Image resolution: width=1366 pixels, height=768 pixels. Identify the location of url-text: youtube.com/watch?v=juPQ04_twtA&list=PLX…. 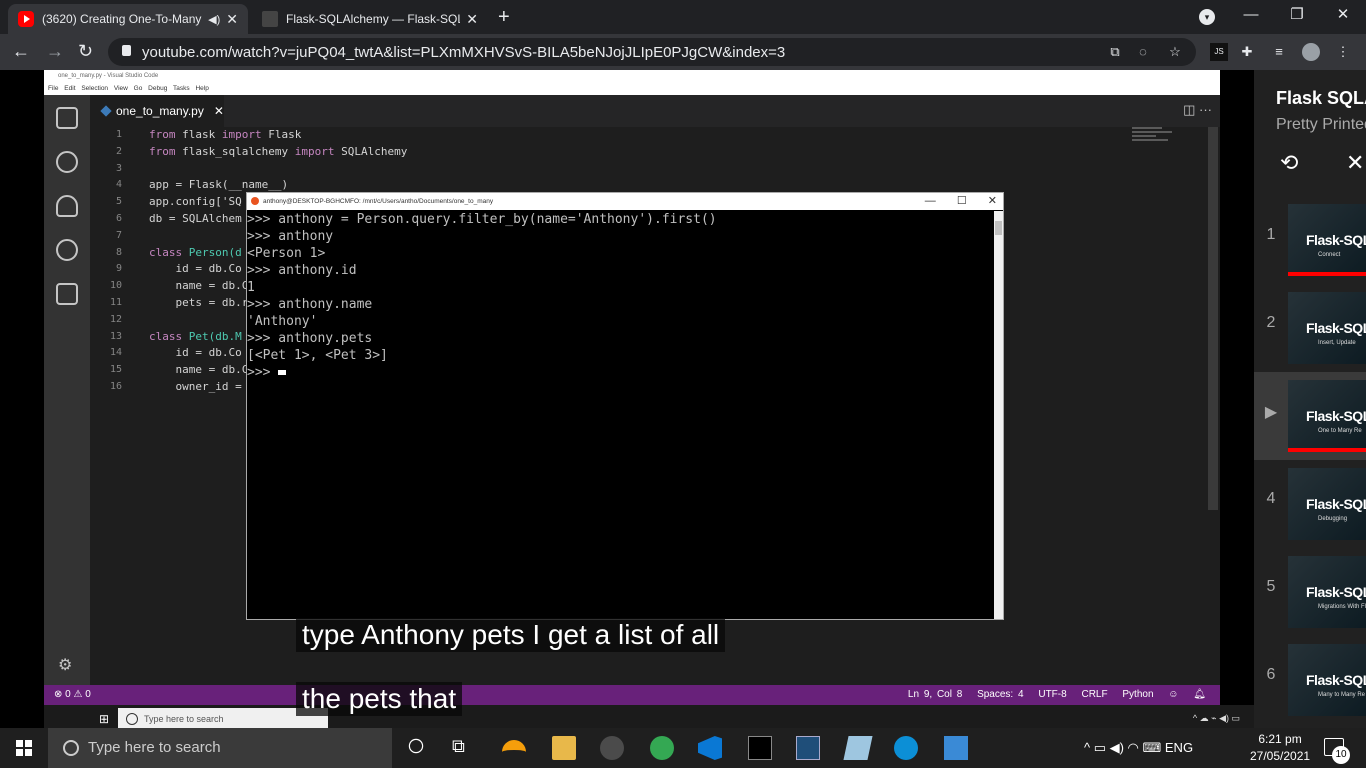
(464, 52).